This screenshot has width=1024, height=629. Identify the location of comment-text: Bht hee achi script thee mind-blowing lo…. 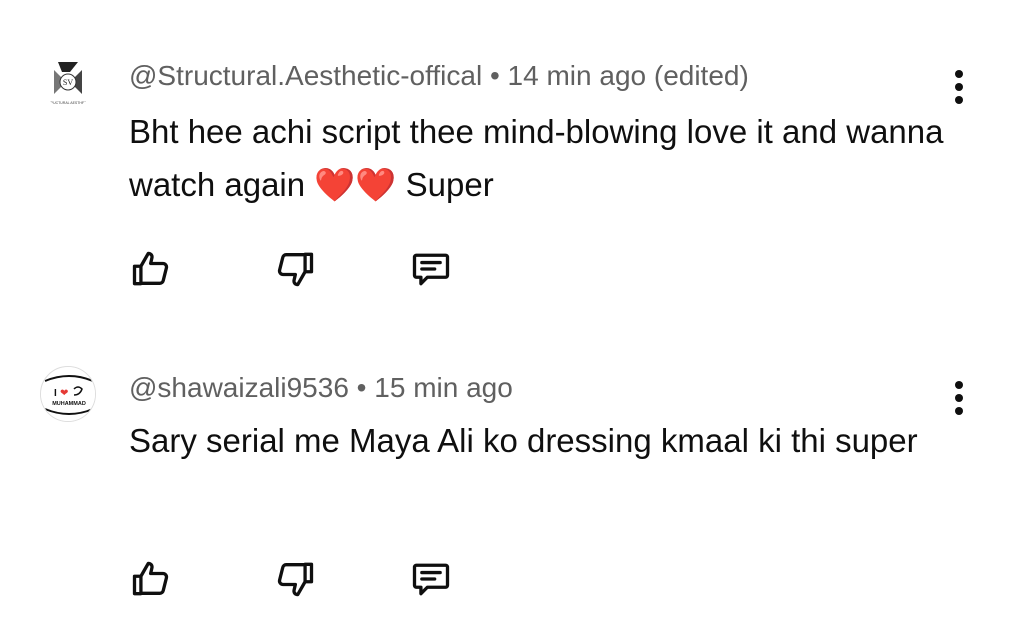
(536, 158).